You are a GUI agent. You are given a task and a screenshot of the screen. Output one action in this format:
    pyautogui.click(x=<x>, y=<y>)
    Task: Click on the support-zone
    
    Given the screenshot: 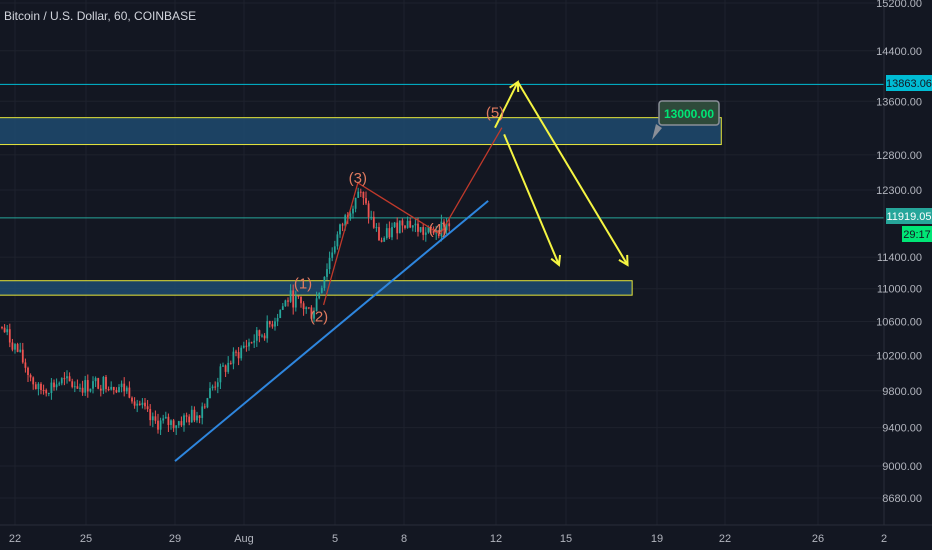 What is the action you would take?
    pyautogui.click(x=316, y=288)
    